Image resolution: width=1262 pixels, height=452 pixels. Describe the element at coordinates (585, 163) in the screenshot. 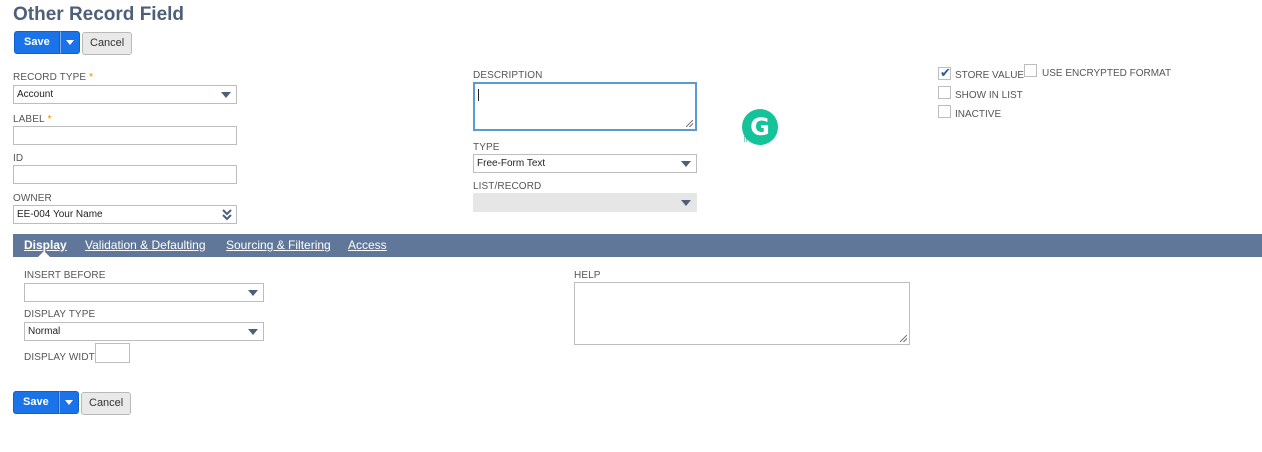

I see `type-select: Free-Form Text` at that location.